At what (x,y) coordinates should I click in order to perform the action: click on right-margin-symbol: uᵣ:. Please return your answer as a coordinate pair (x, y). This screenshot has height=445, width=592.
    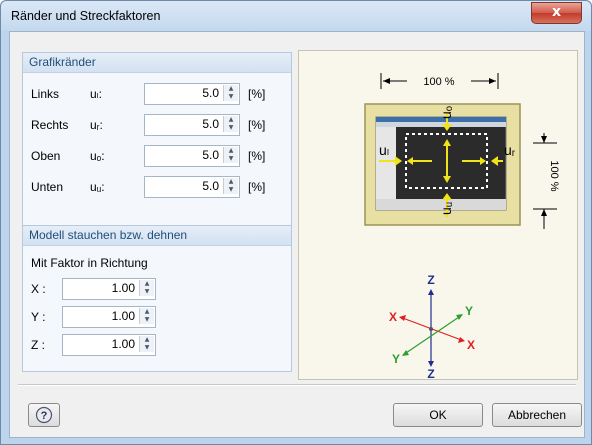
    Looking at the image, I should click on (96, 125).